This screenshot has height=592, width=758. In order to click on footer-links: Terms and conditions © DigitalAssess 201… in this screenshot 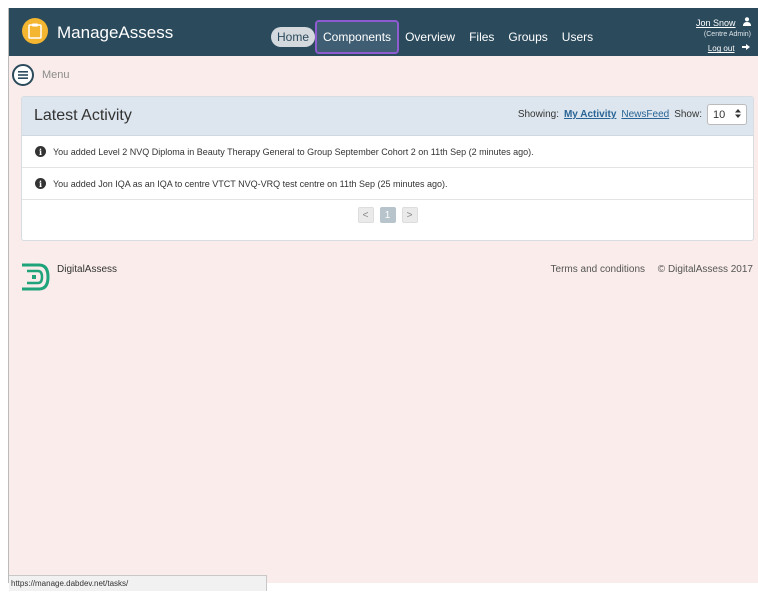, I will do `click(652, 269)`.